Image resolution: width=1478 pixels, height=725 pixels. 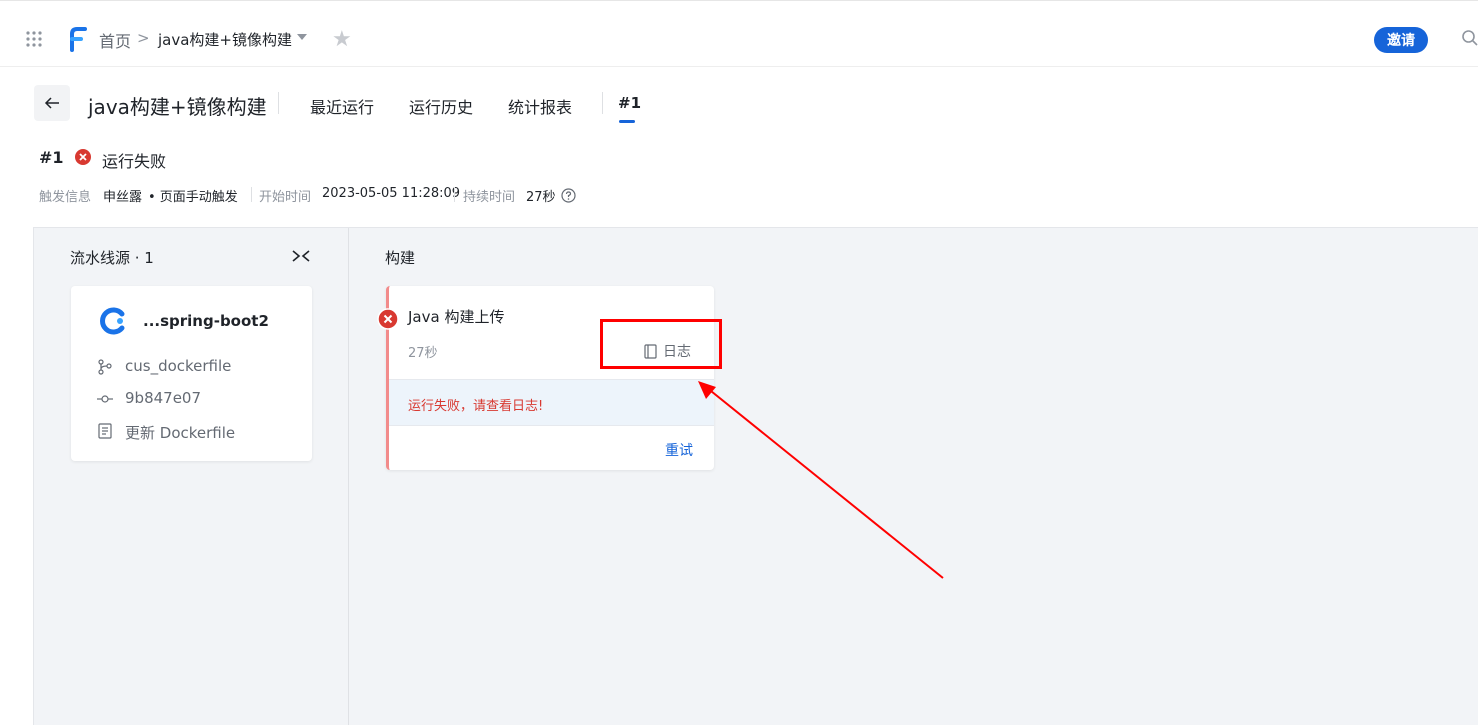 I want to click on tab-run-history: 运行历史, so click(x=441, y=106).